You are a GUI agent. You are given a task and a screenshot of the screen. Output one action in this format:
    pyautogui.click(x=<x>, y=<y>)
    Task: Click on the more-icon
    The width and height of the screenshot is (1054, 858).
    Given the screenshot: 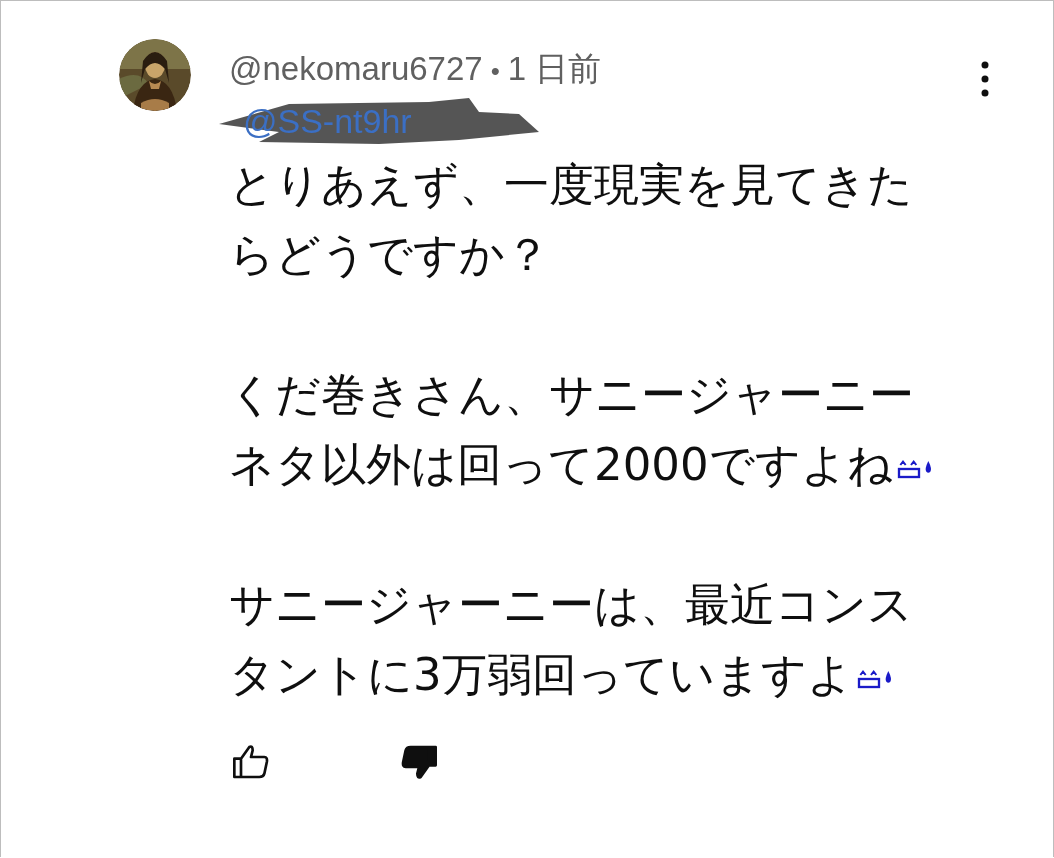 What is the action you would take?
    pyautogui.click(x=985, y=79)
    